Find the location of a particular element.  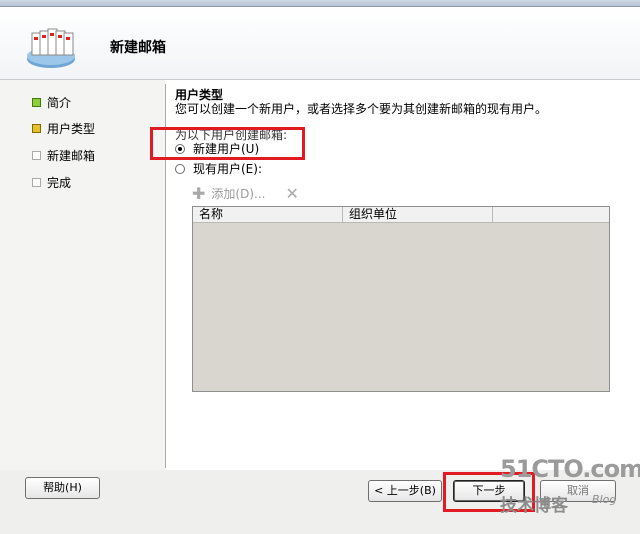

nav-step-label: 完成 is located at coordinates (59, 183).